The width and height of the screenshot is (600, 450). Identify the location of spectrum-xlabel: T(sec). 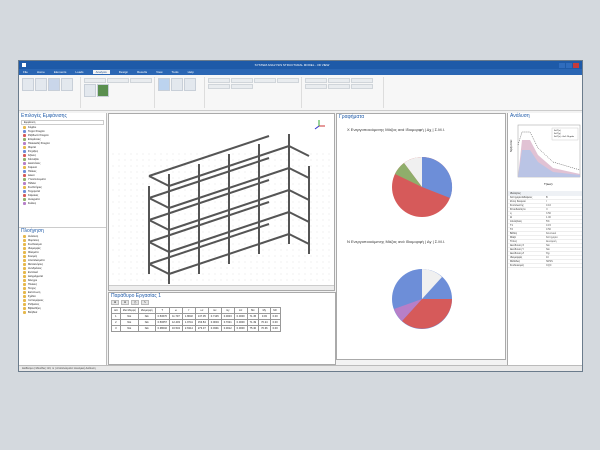
(548, 184).